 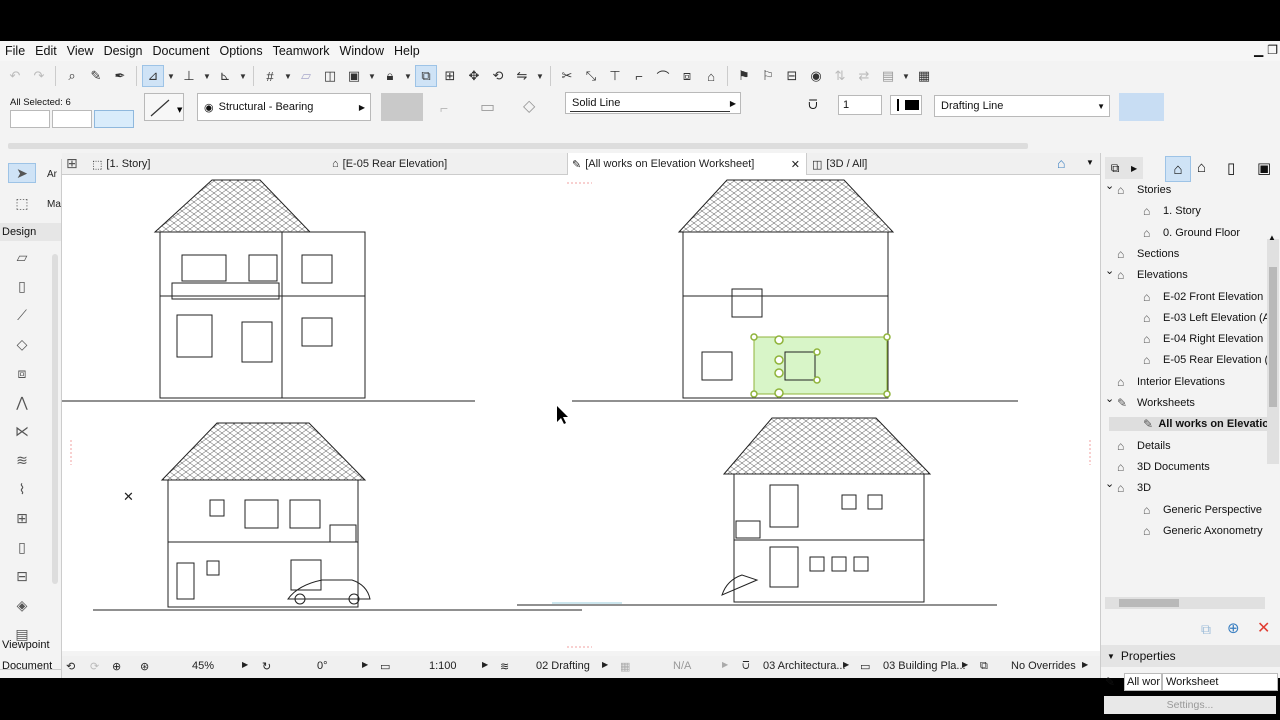 I want to click on lock-icon: 🔒︎, so click(x=390, y=76).